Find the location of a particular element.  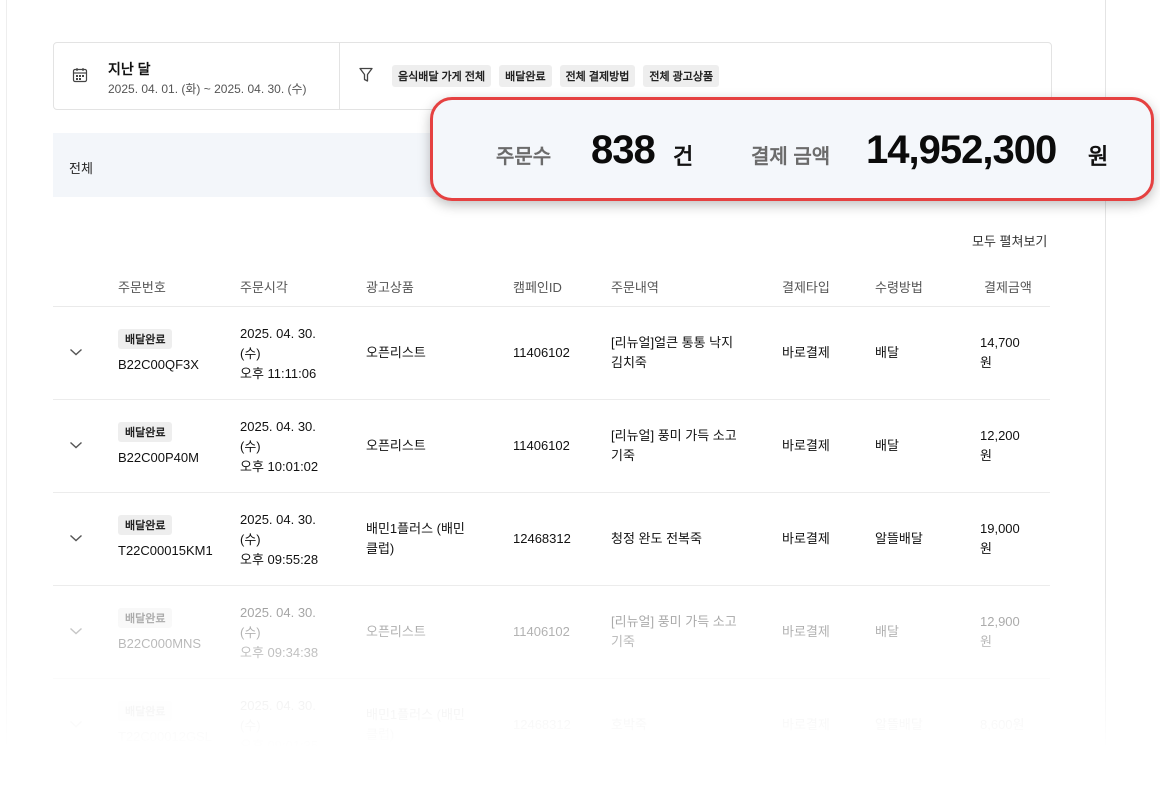

order-items: 청정 완도 전복죽 is located at coordinates (656, 539).